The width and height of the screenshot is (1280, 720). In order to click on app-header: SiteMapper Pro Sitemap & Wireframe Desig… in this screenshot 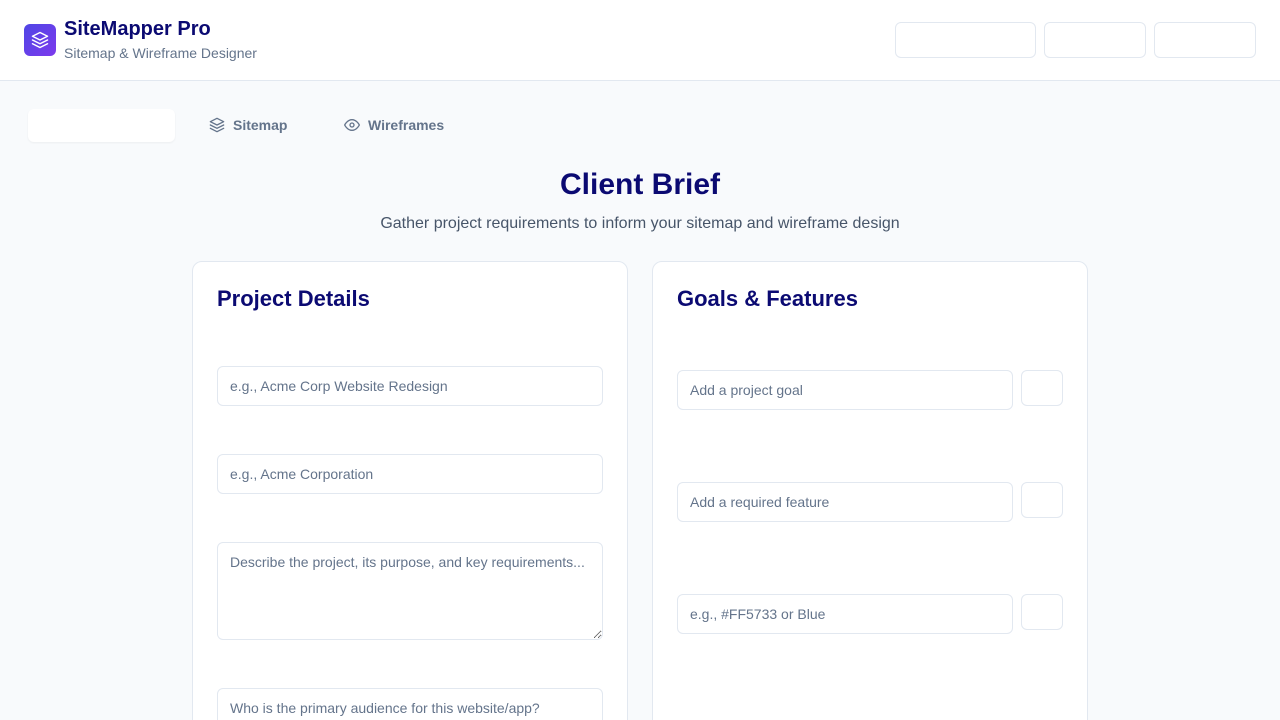, I will do `click(640, 40)`.